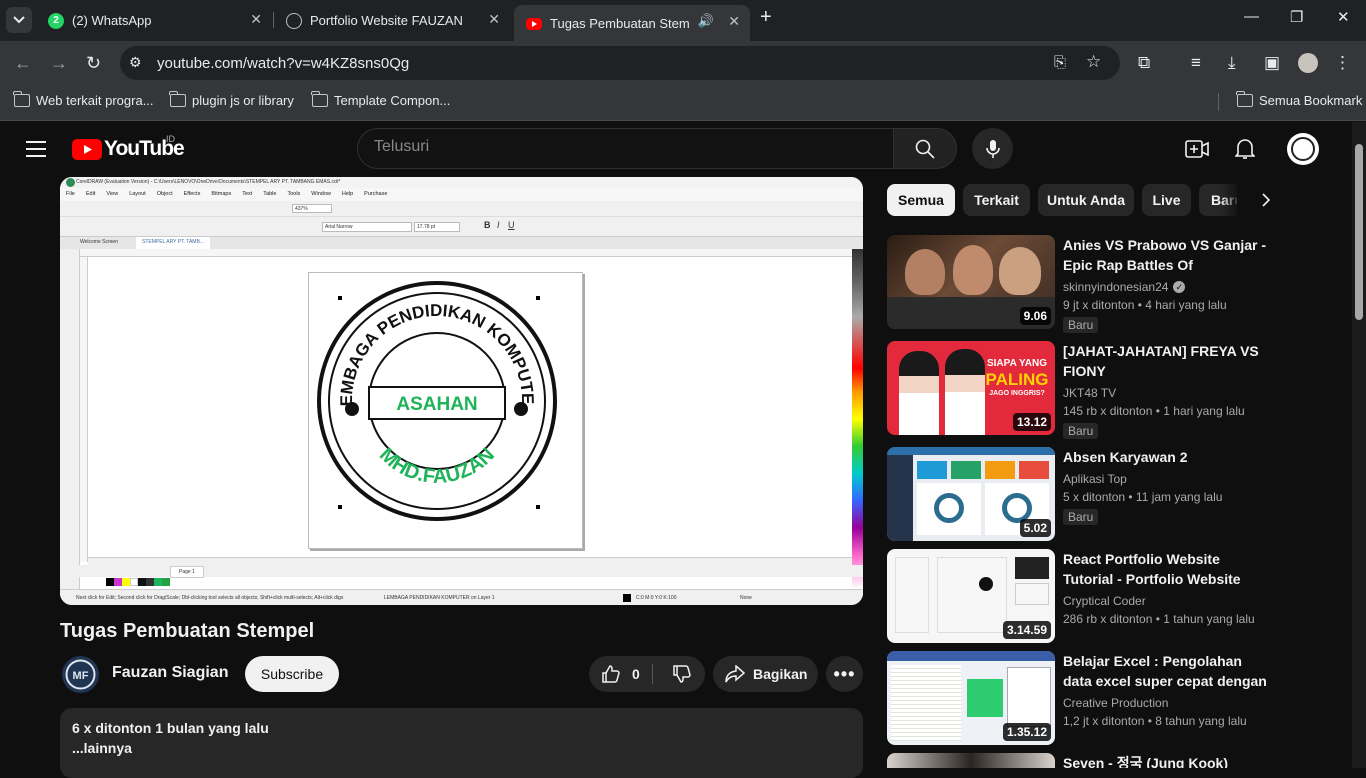 The width and height of the screenshot is (1366, 778). Describe the element at coordinates (70, 182) in the screenshot. I see `corel-app-icon` at that location.